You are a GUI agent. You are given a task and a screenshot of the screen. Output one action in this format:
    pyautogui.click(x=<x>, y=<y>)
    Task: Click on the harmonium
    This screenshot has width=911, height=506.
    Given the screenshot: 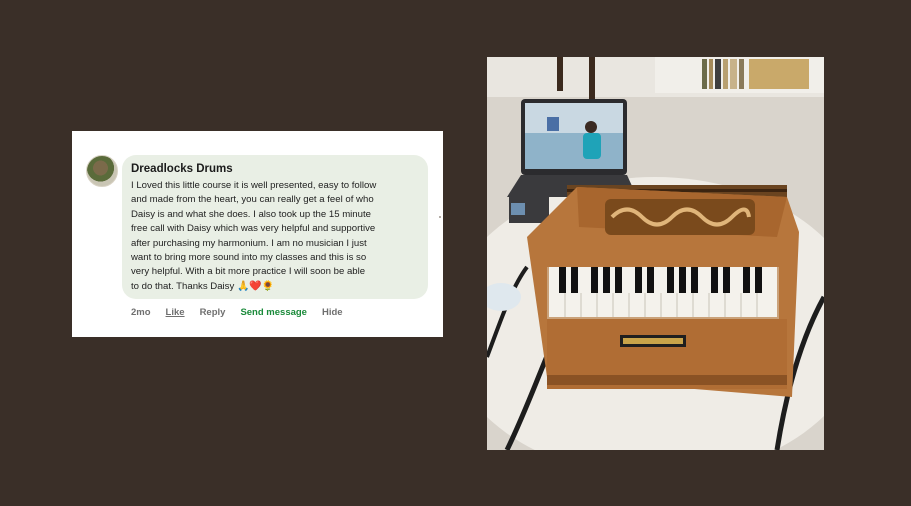 What is the action you would take?
    pyautogui.click(x=663, y=292)
    